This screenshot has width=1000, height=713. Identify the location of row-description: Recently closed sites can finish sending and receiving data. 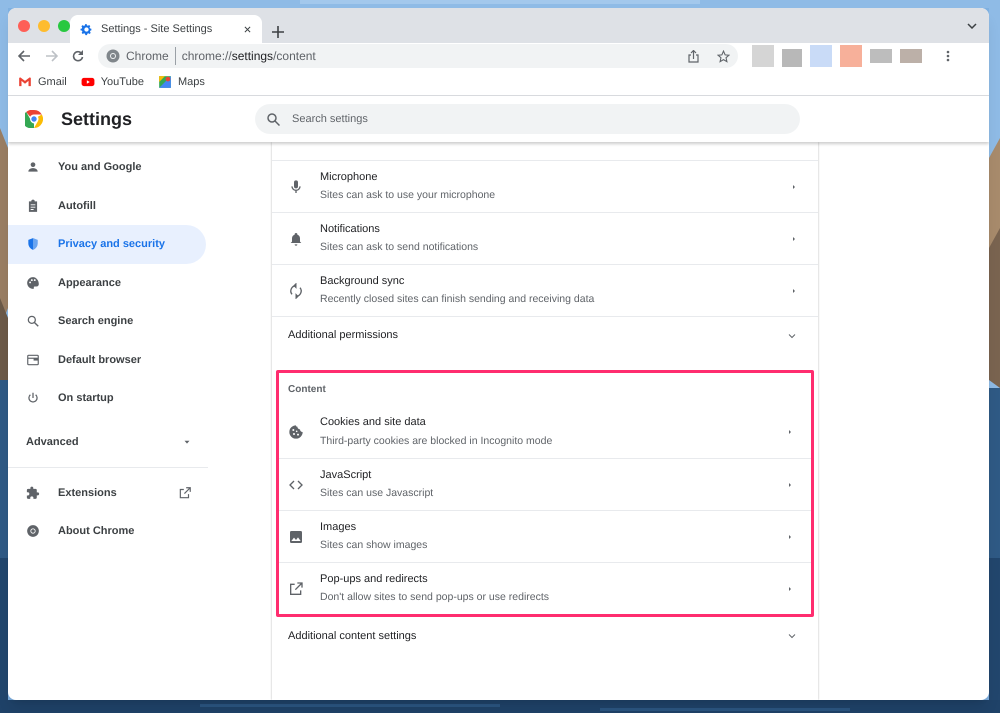
(458, 300).